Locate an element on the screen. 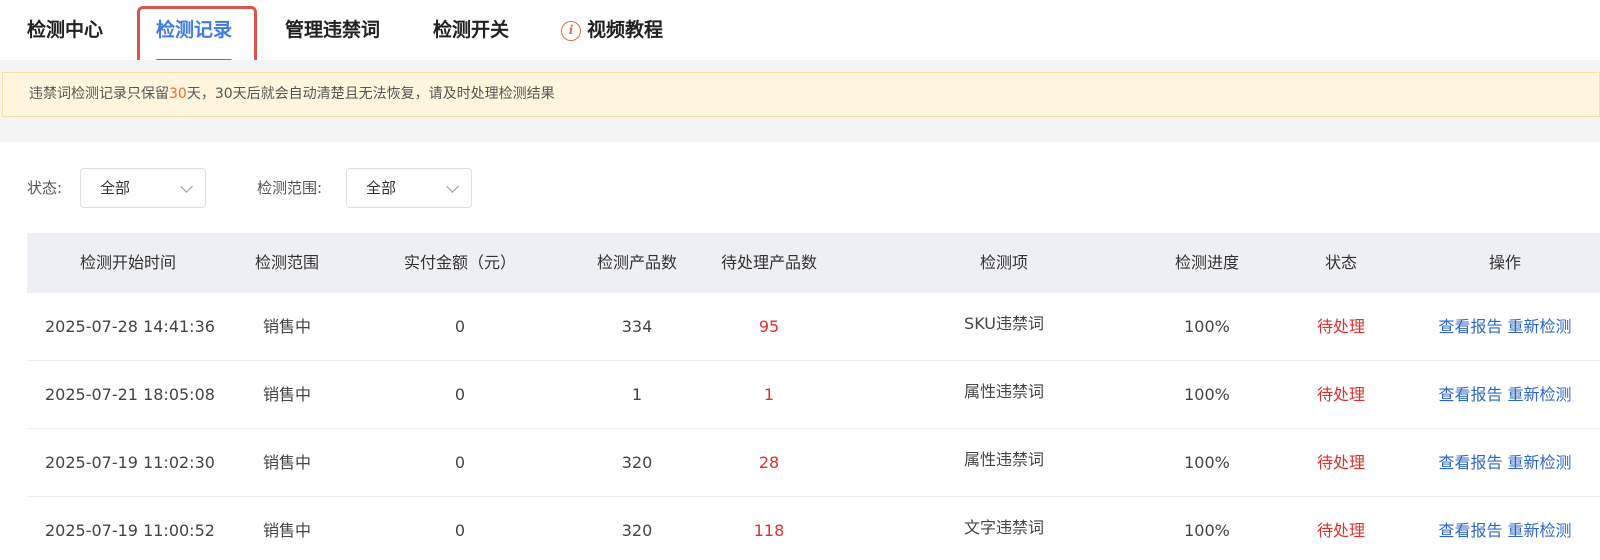 Image resolution: width=1600 pixels, height=560 pixels. cell-pending-count: 28 is located at coordinates (769, 462).